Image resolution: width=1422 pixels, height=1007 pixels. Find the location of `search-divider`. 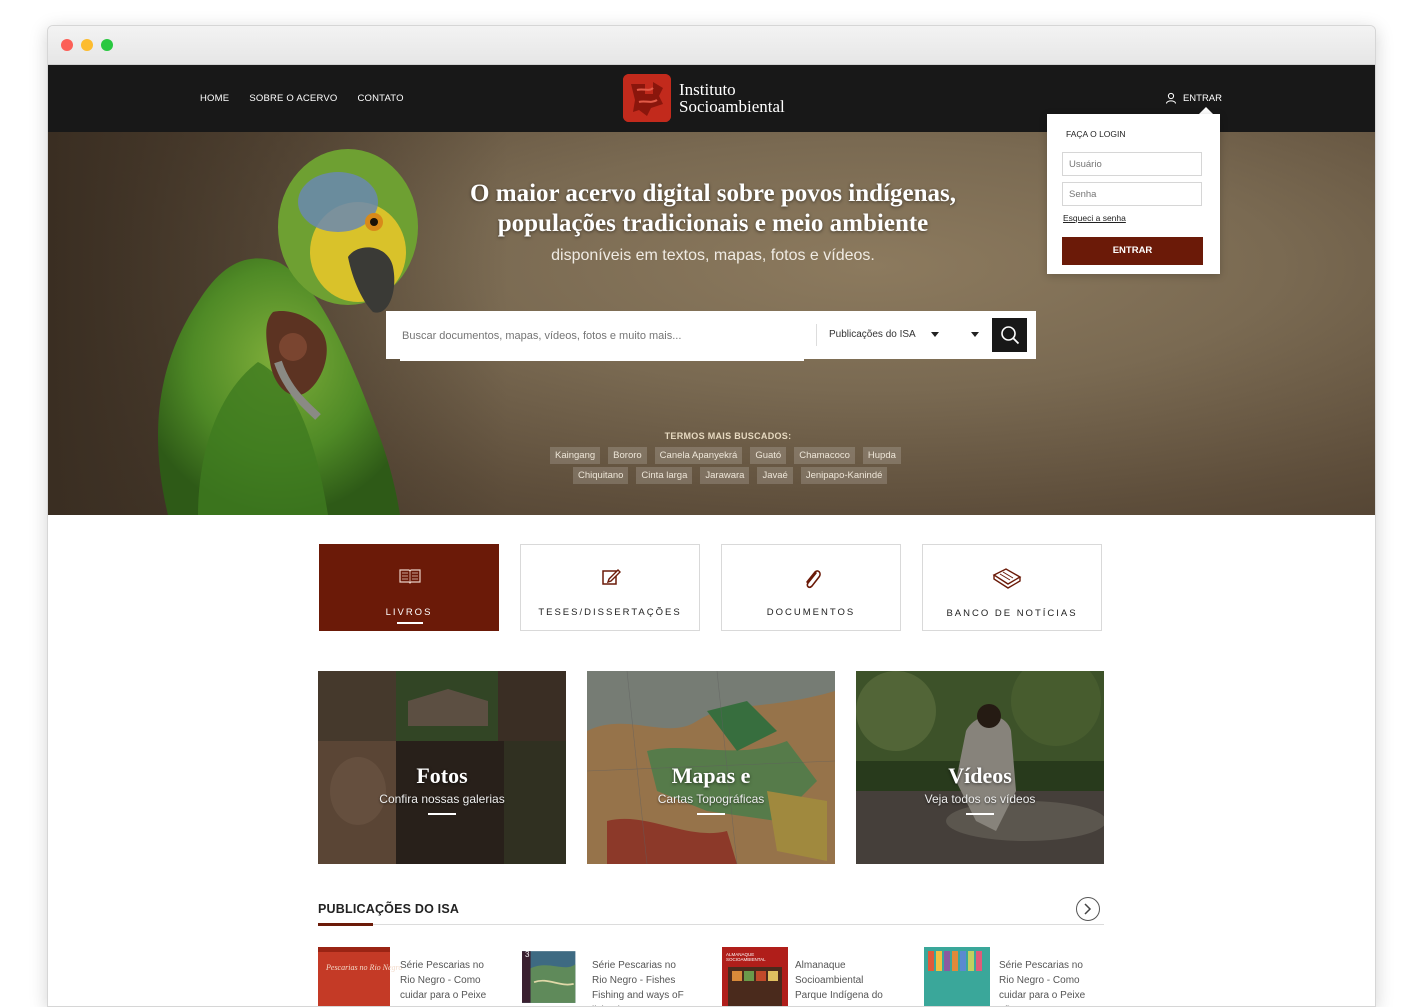

search-divider is located at coordinates (816, 335).